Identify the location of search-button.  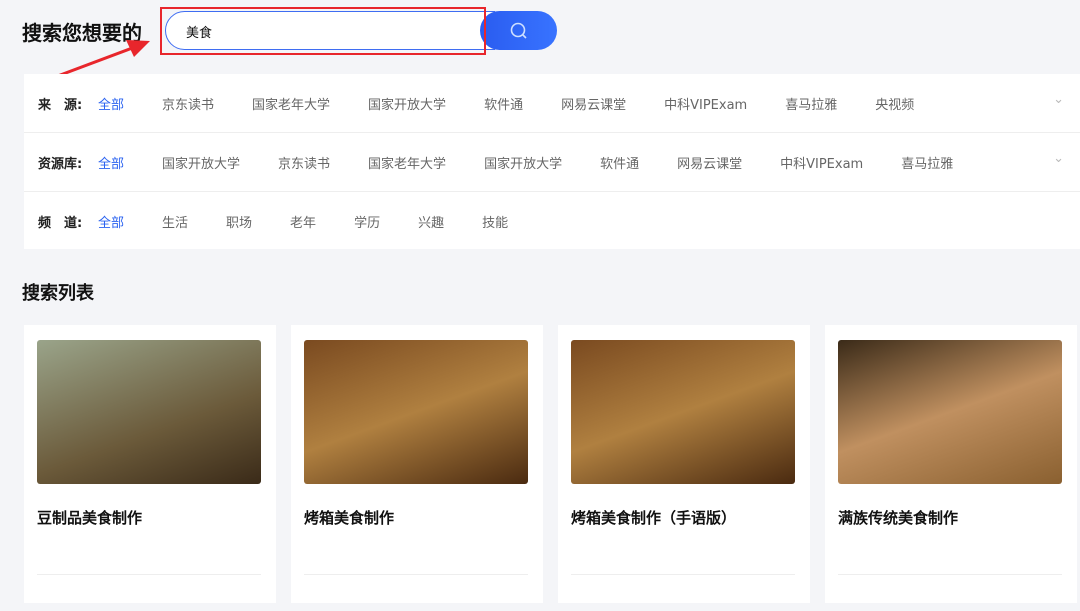
(518, 30).